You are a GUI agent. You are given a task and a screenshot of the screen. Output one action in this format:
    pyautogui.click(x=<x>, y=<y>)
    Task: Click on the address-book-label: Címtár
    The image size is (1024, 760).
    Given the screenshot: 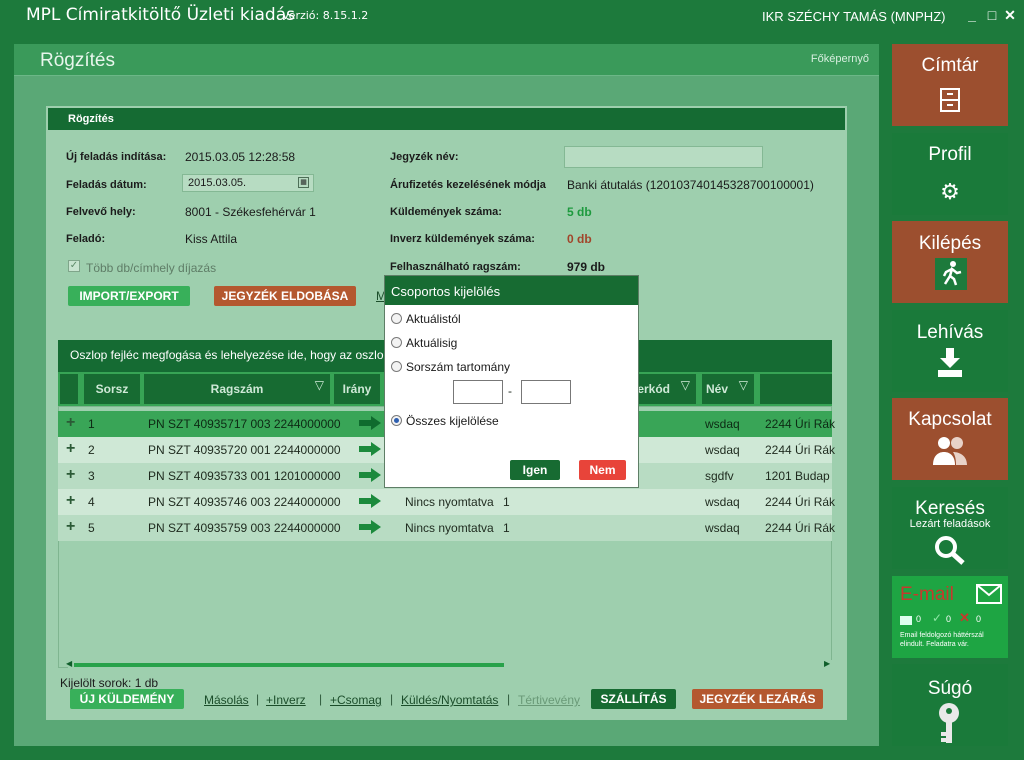 What is the action you would take?
    pyautogui.click(x=950, y=65)
    